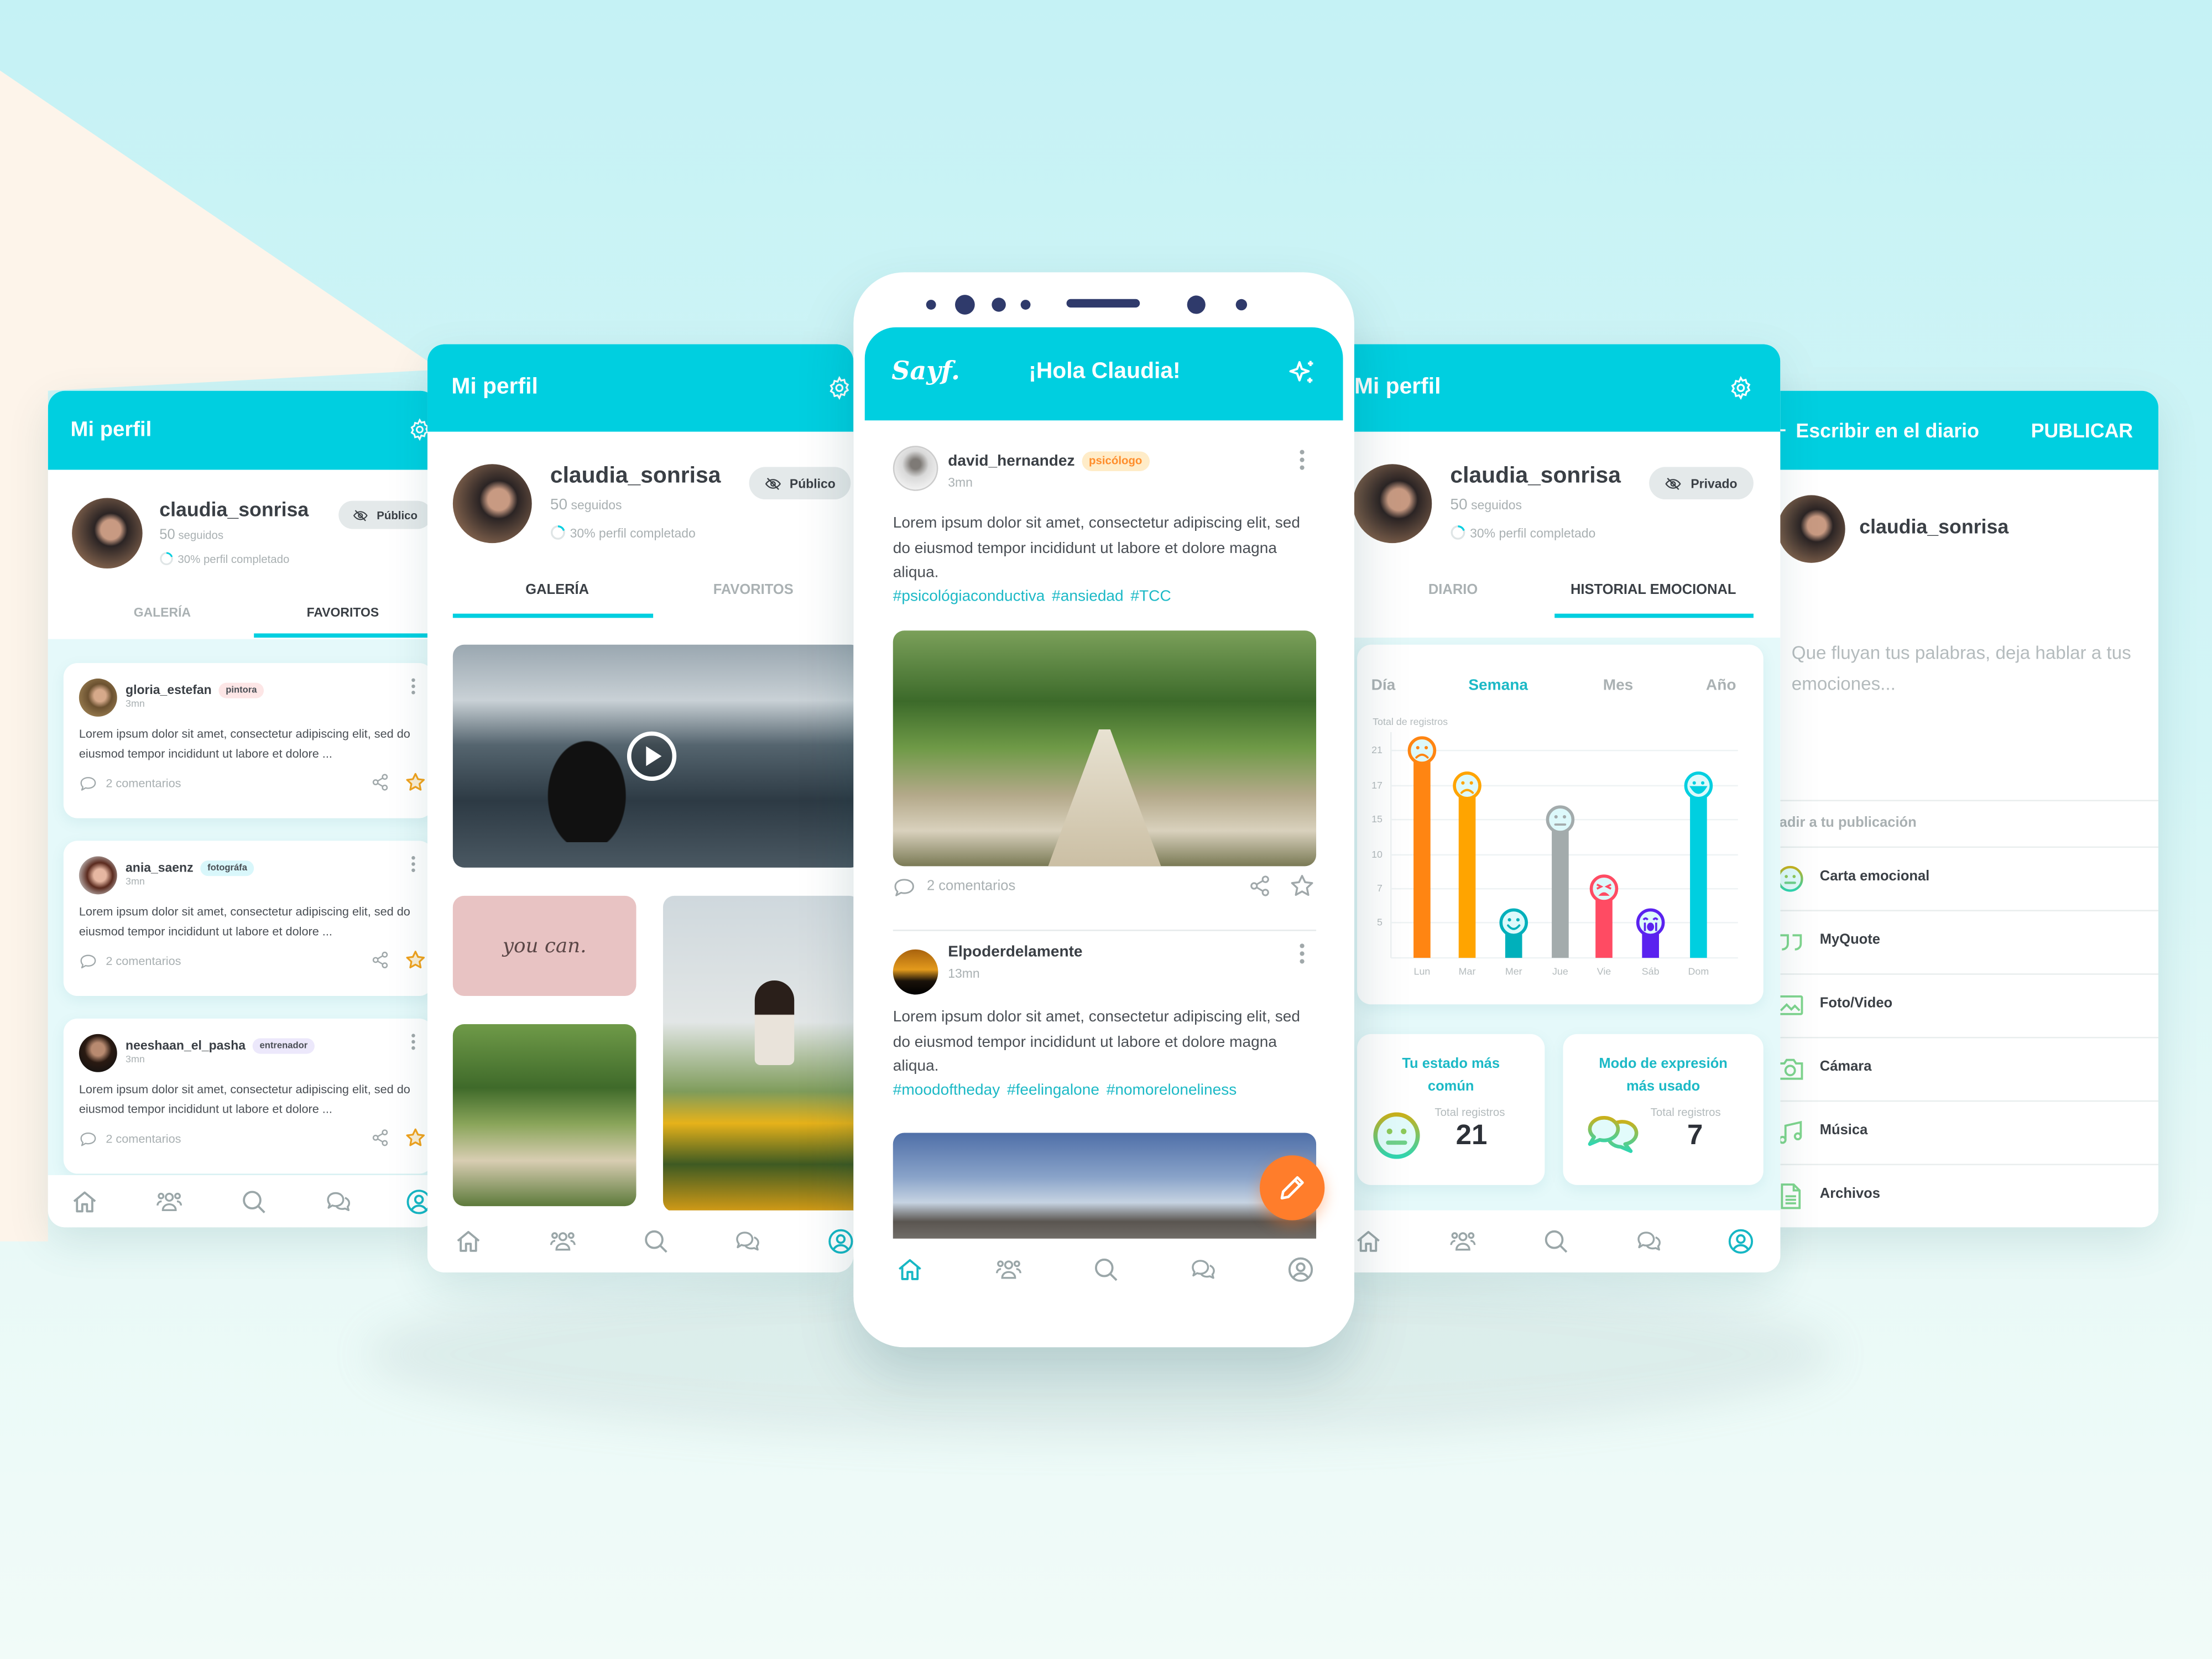 This screenshot has width=2212, height=1659. What do you see at coordinates (1947, 1132) in the screenshot?
I see `option-m-sica: Música` at bounding box center [1947, 1132].